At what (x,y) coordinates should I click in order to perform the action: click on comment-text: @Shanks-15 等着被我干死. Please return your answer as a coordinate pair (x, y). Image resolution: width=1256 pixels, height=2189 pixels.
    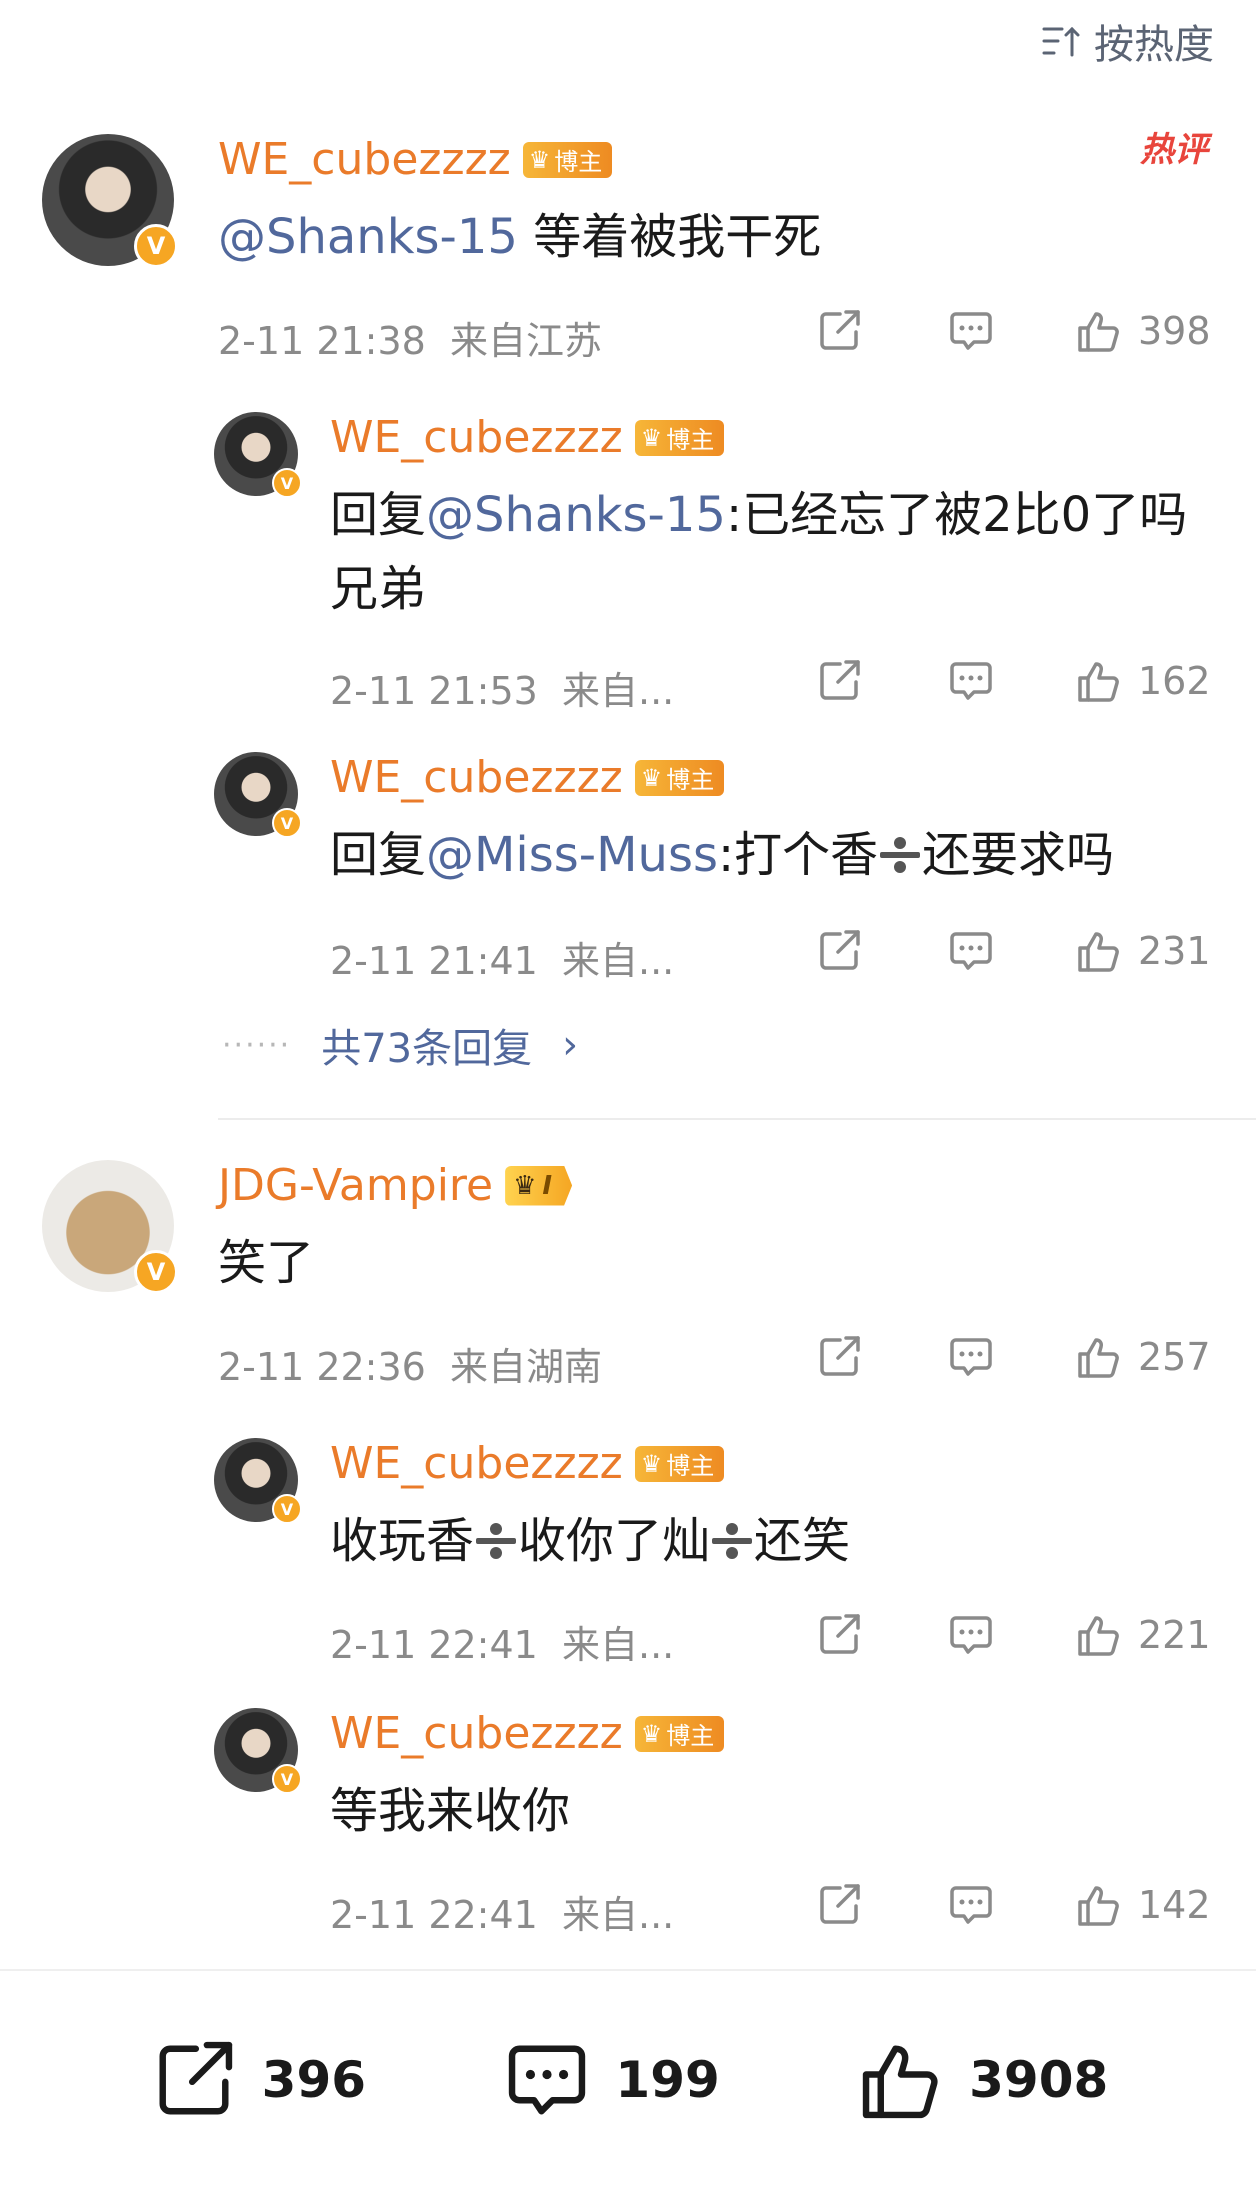
    Looking at the image, I should click on (519, 237).